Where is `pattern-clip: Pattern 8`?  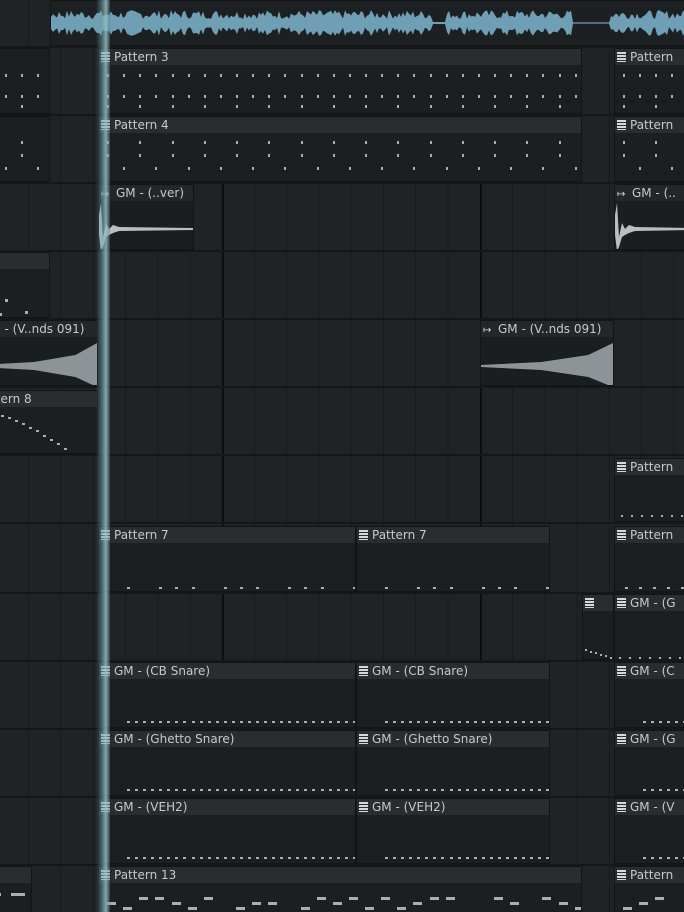 pattern-clip: Pattern 8 is located at coordinates (49, 422).